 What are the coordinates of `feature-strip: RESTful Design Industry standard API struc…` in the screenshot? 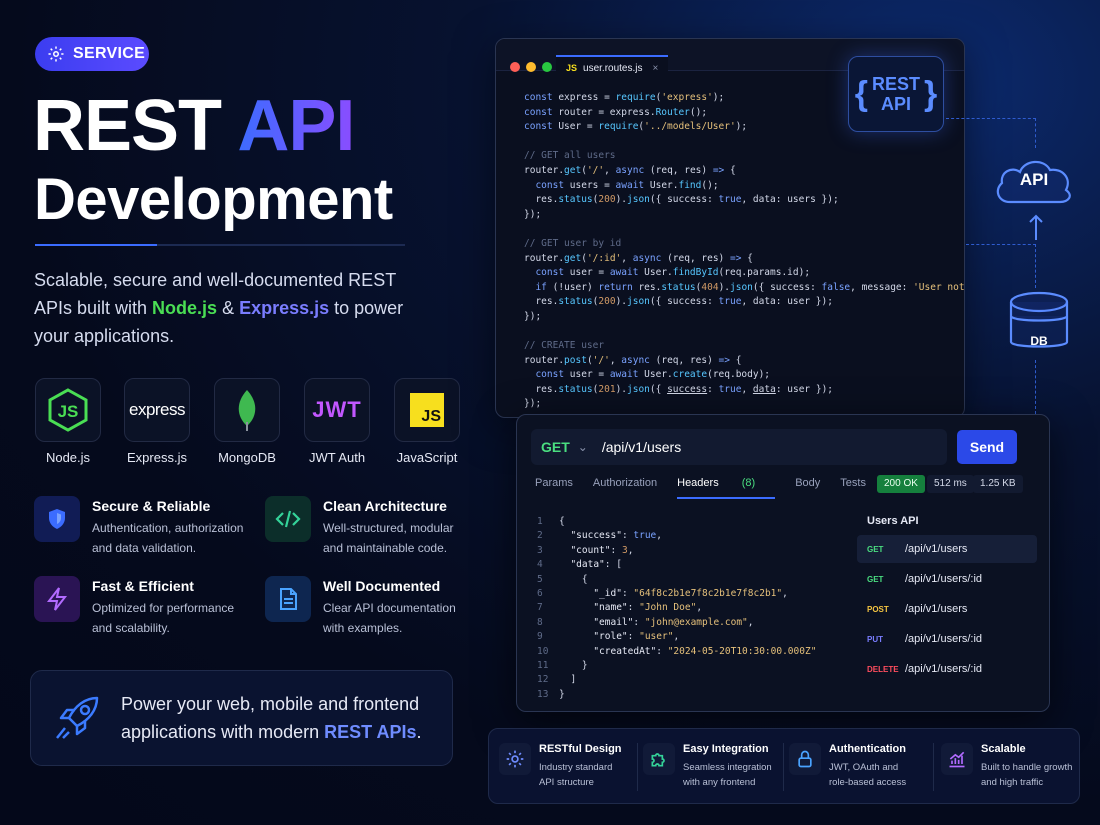 It's located at (784, 766).